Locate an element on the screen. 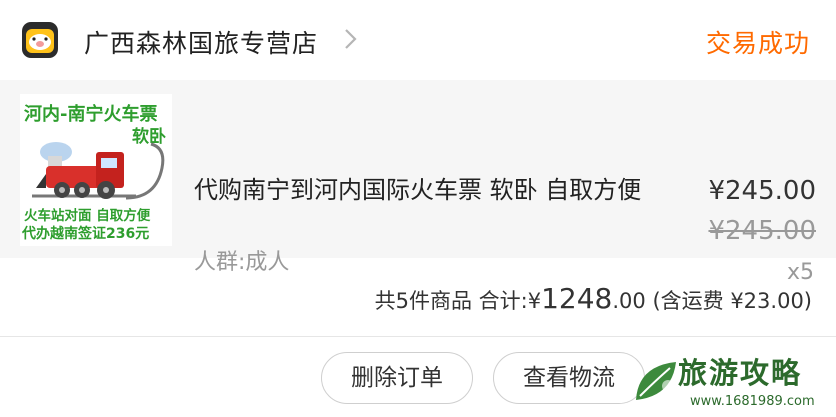  shop-logo-icon is located at coordinates (40, 40).